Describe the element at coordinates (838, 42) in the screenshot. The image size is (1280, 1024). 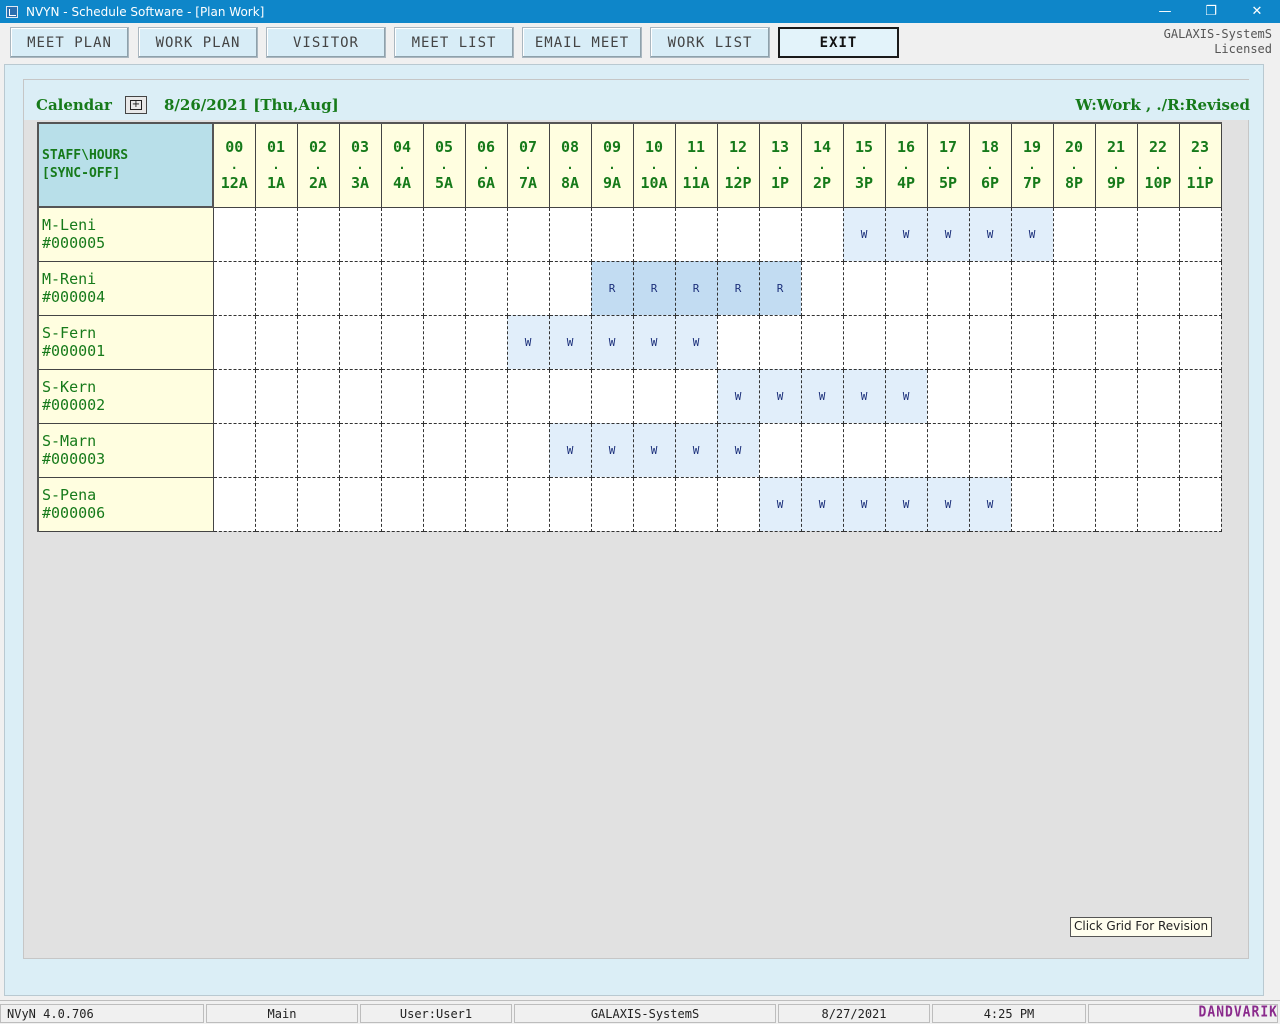
I see `exit-button: EXIT` at that location.